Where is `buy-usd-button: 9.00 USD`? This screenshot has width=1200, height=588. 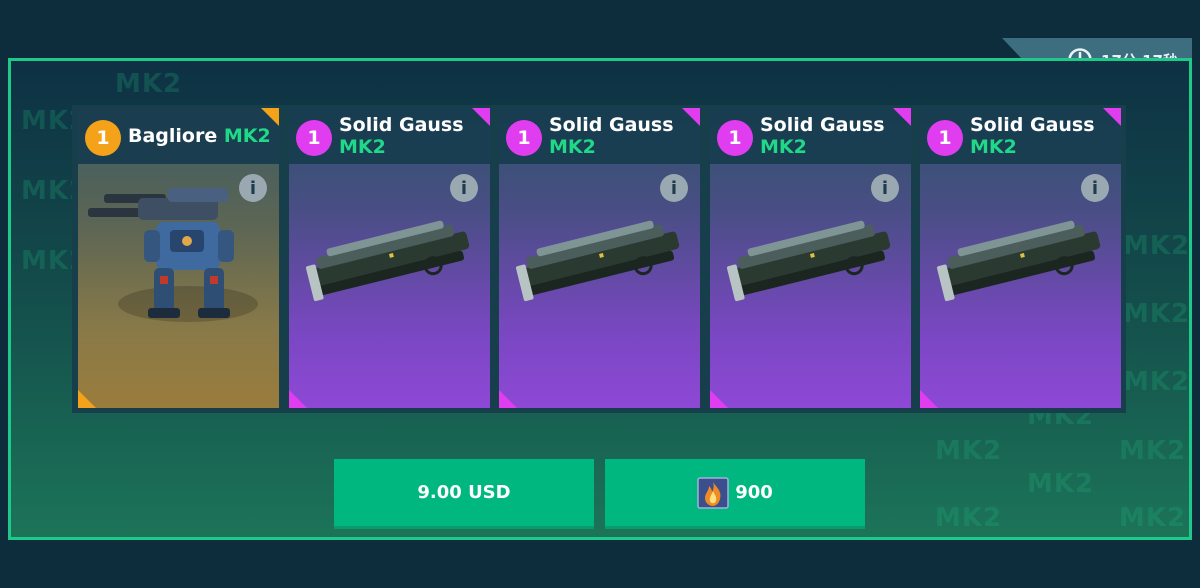 buy-usd-button: 9.00 USD is located at coordinates (464, 494).